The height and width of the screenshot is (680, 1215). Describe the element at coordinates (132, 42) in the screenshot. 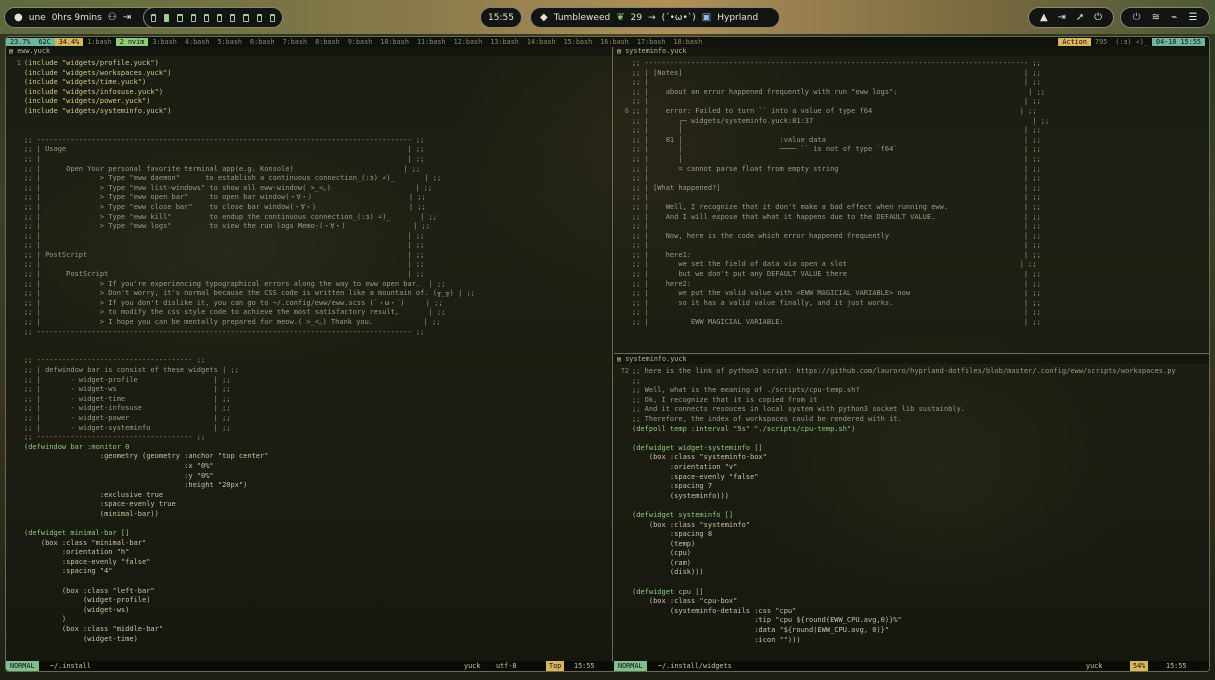

I see `tmux-tab-2: 2 nvim` at that location.